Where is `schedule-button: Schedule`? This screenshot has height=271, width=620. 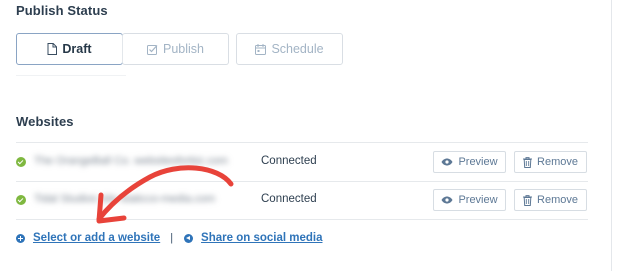 schedule-button: Schedule is located at coordinates (289, 49).